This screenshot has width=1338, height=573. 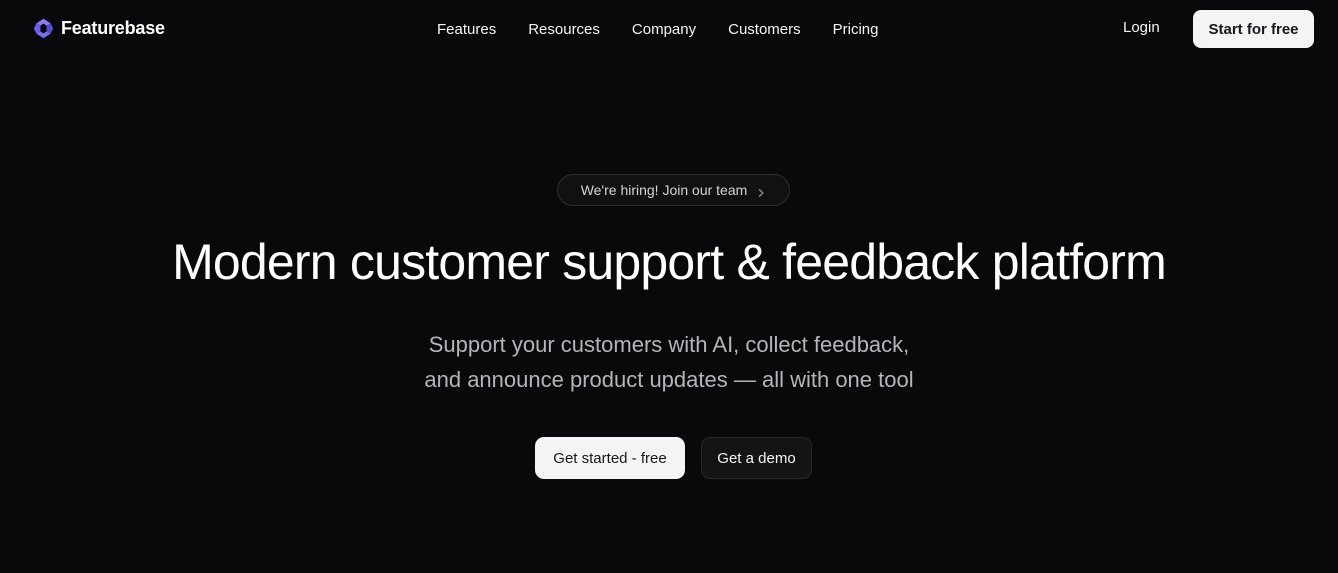 What do you see at coordinates (764, 29) in the screenshot?
I see `nav-customers: Customers` at bounding box center [764, 29].